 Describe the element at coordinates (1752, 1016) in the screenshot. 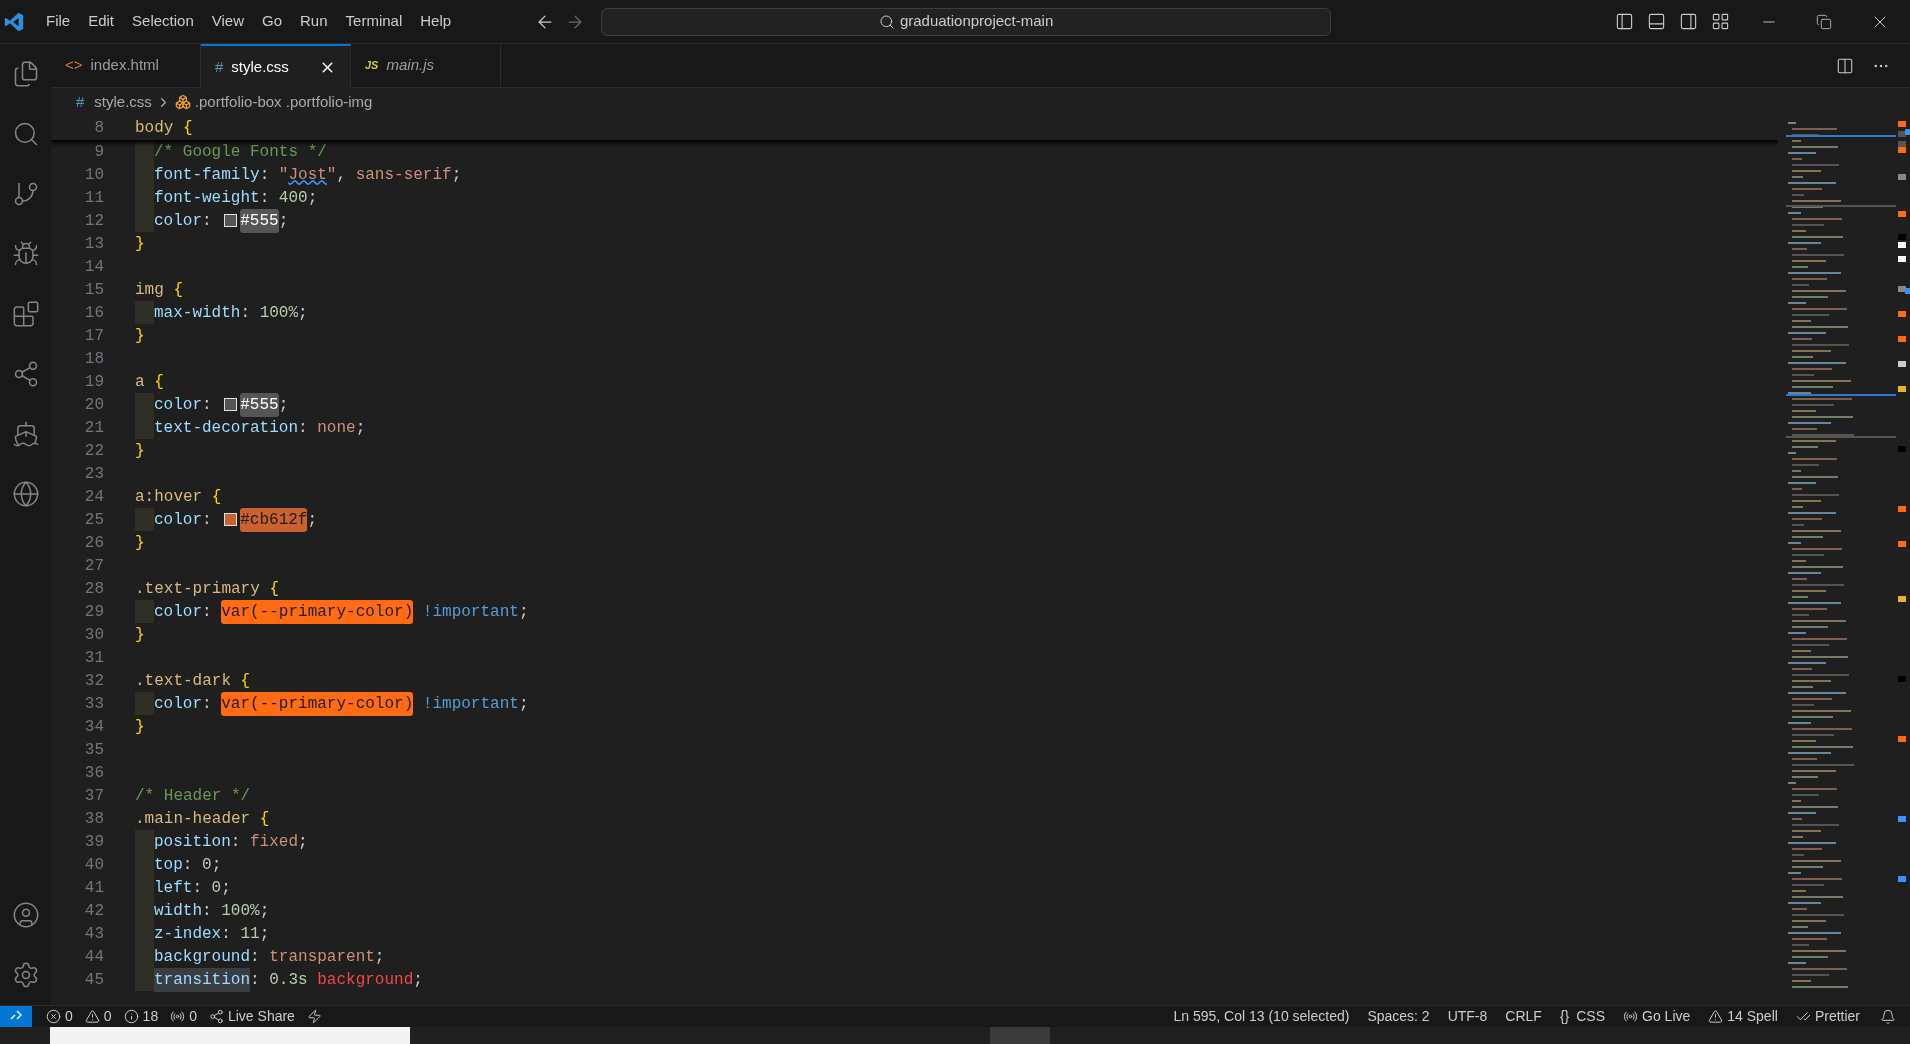

I see `status-item: 14 Spell` at that location.